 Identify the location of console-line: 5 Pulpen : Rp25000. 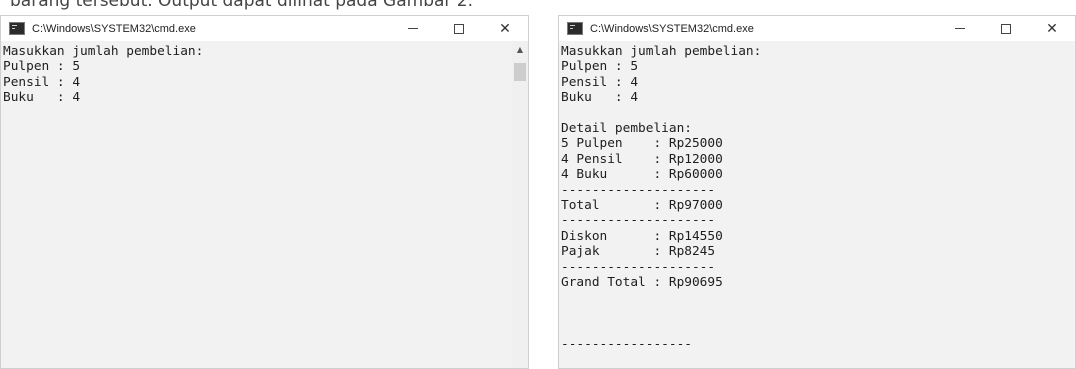
(642, 144).